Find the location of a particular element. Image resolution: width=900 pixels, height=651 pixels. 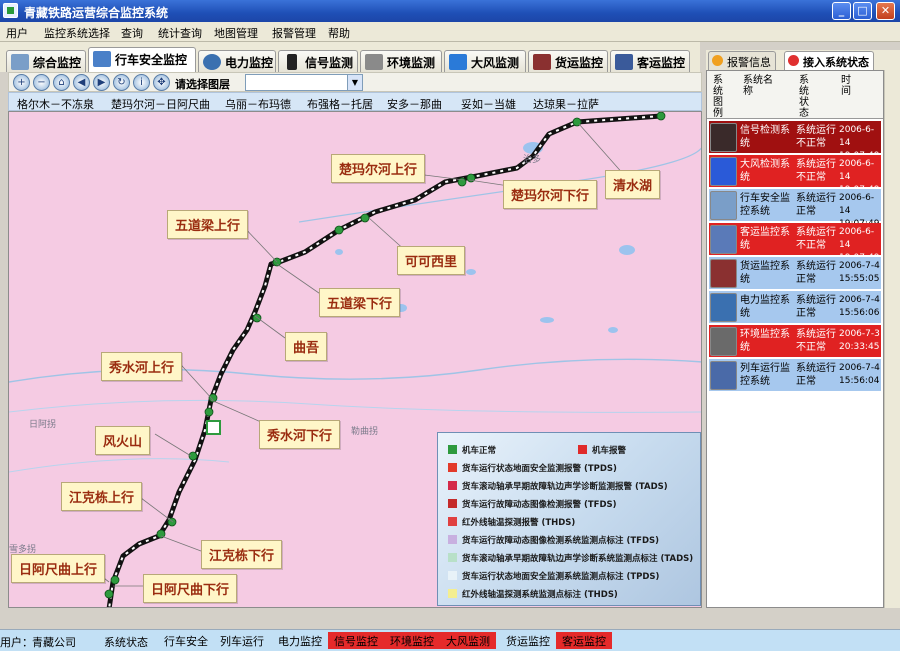

station-label: 江克栋上行 is located at coordinates (102, 496).